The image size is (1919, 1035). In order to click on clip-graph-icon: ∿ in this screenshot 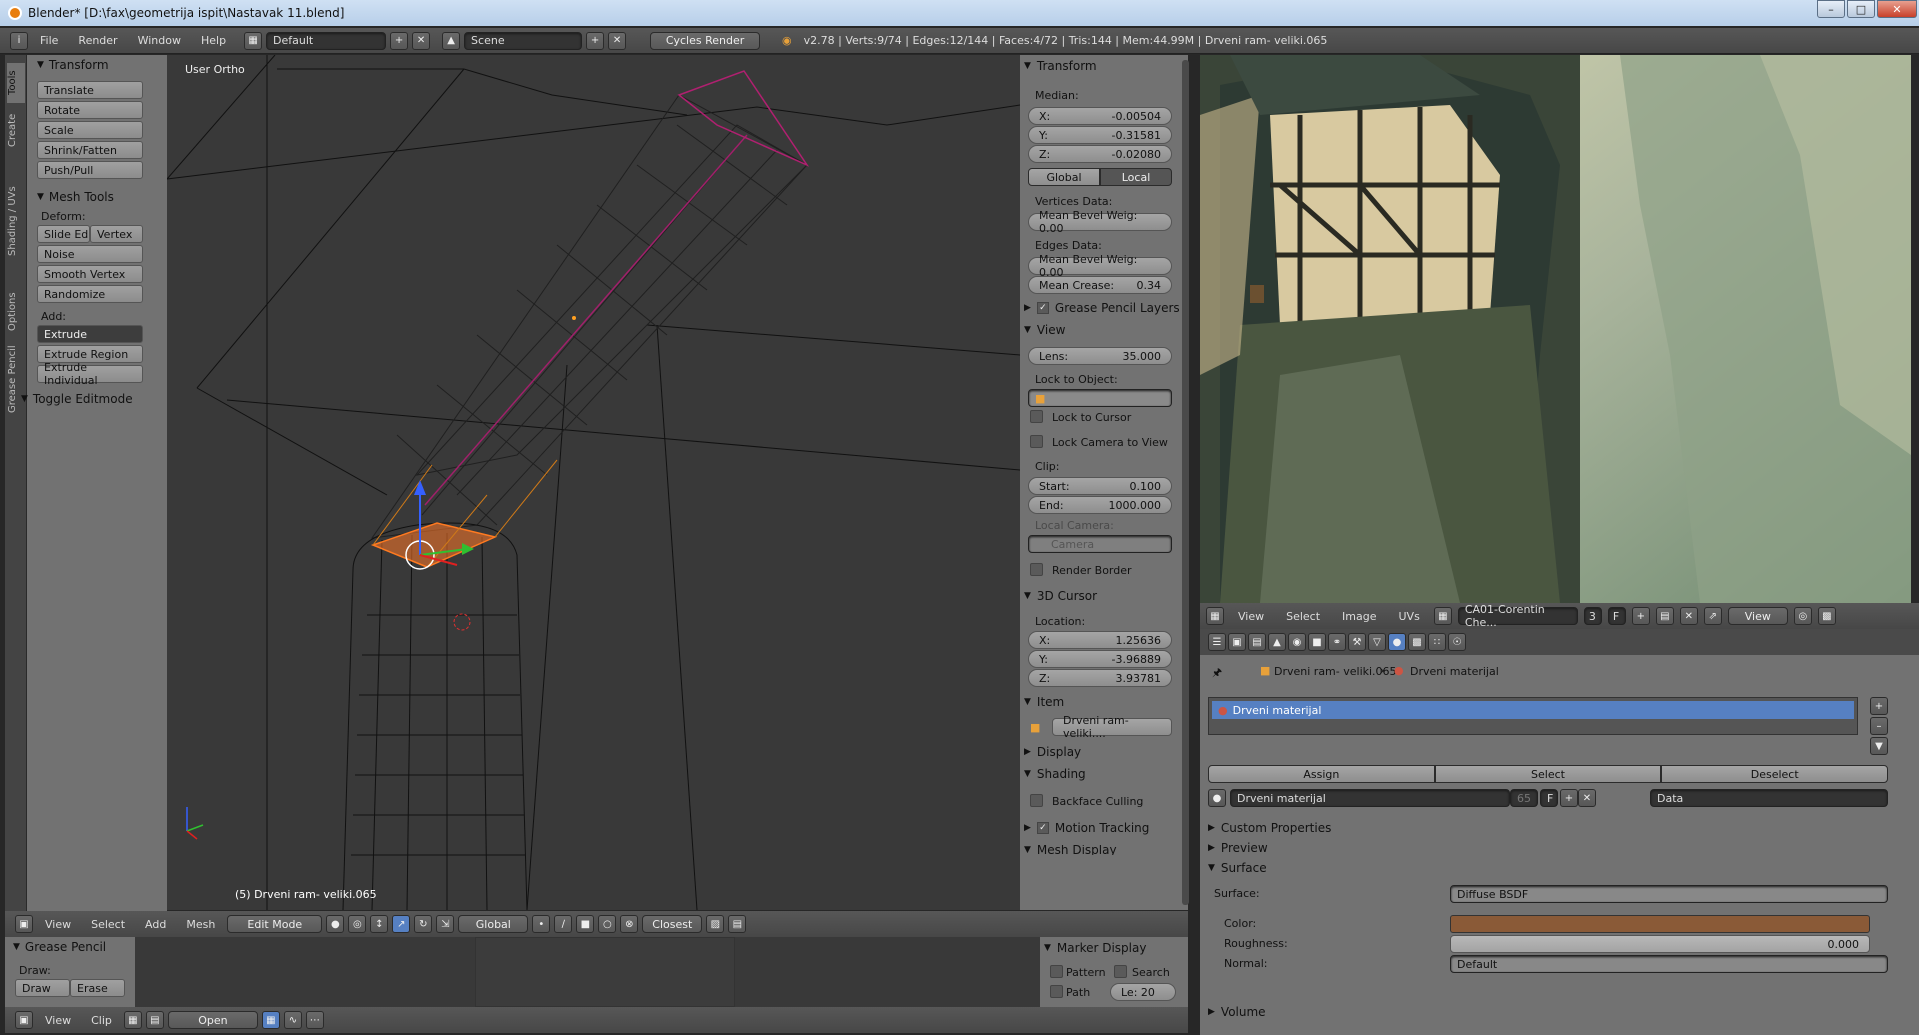, I will do `click(292, 1020)`.